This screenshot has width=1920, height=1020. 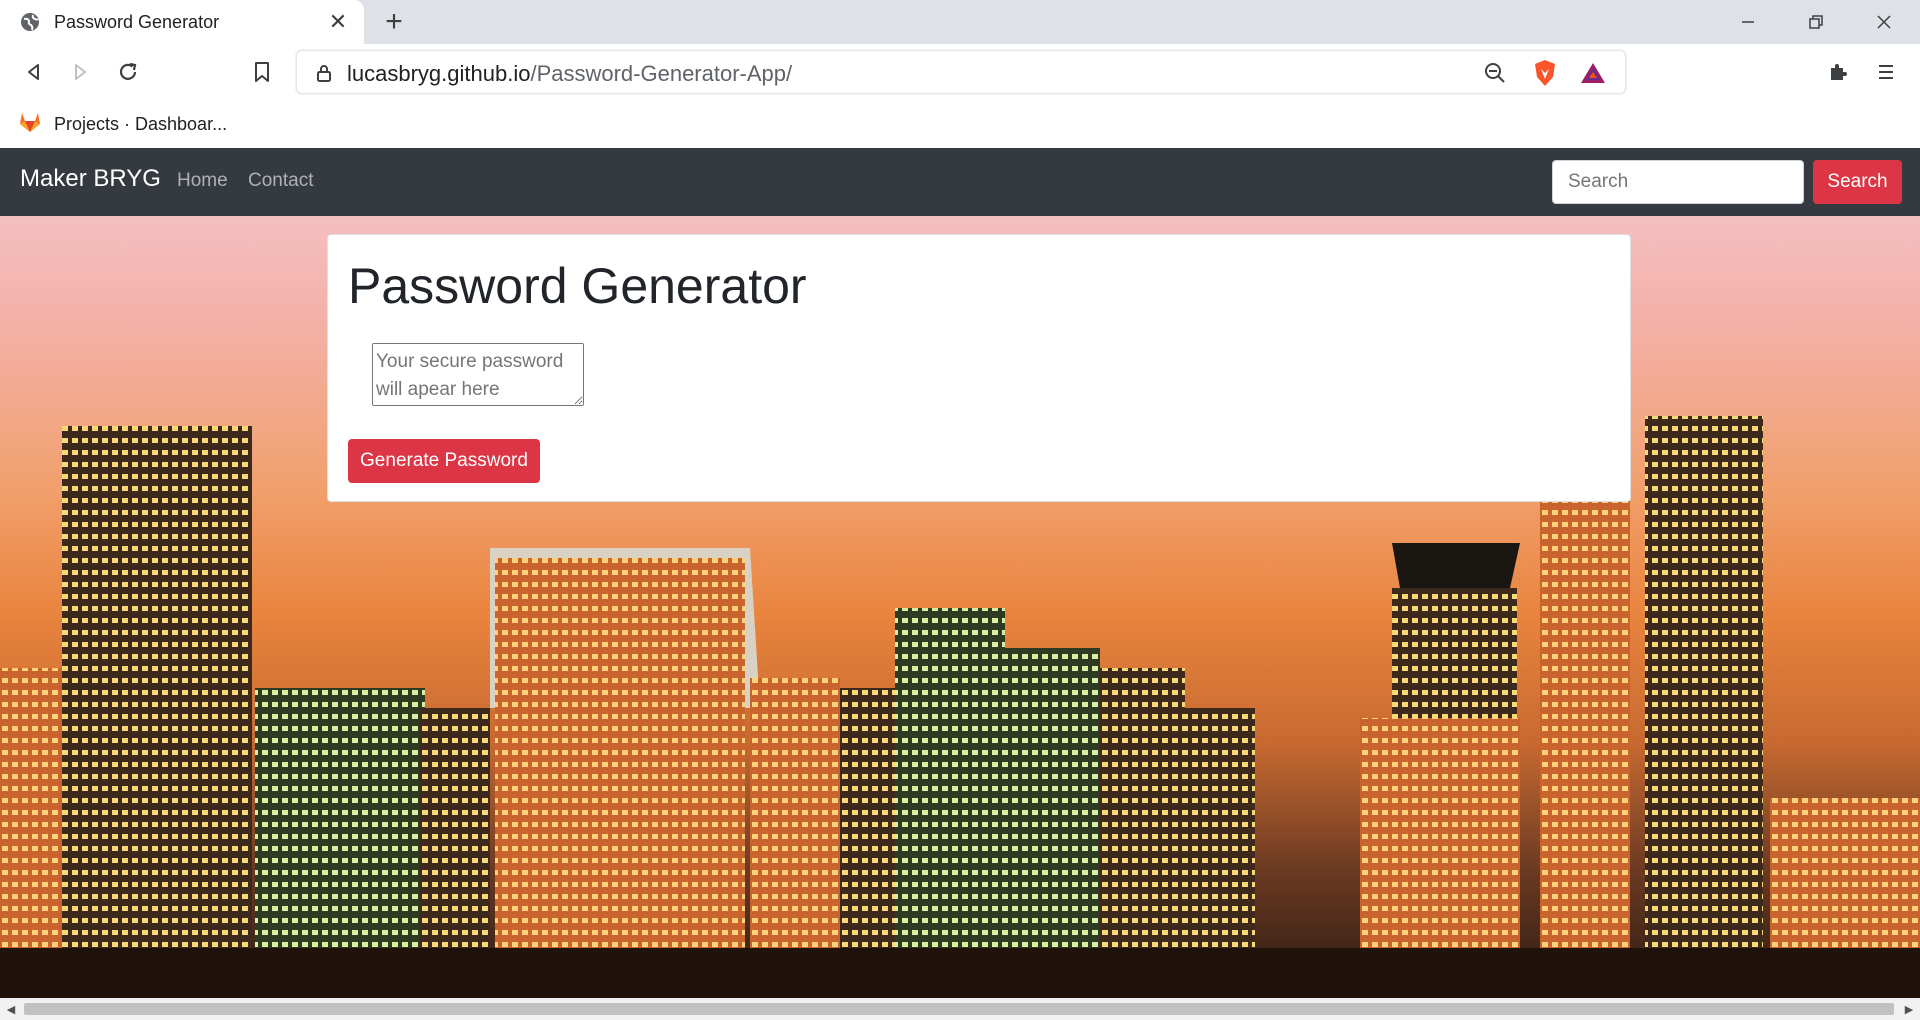 What do you see at coordinates (128, 72) in the screenshot?
I see `reload-icon` at bounding box center [128, 72].